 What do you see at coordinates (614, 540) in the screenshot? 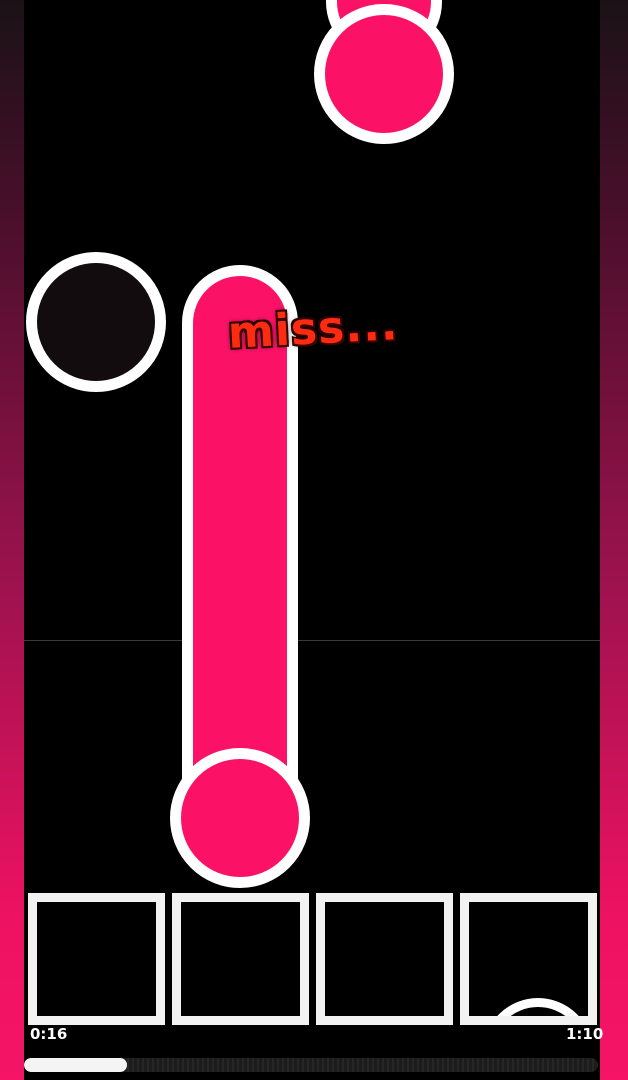
I see `right-side-bar` at bounding box center [614, 540].